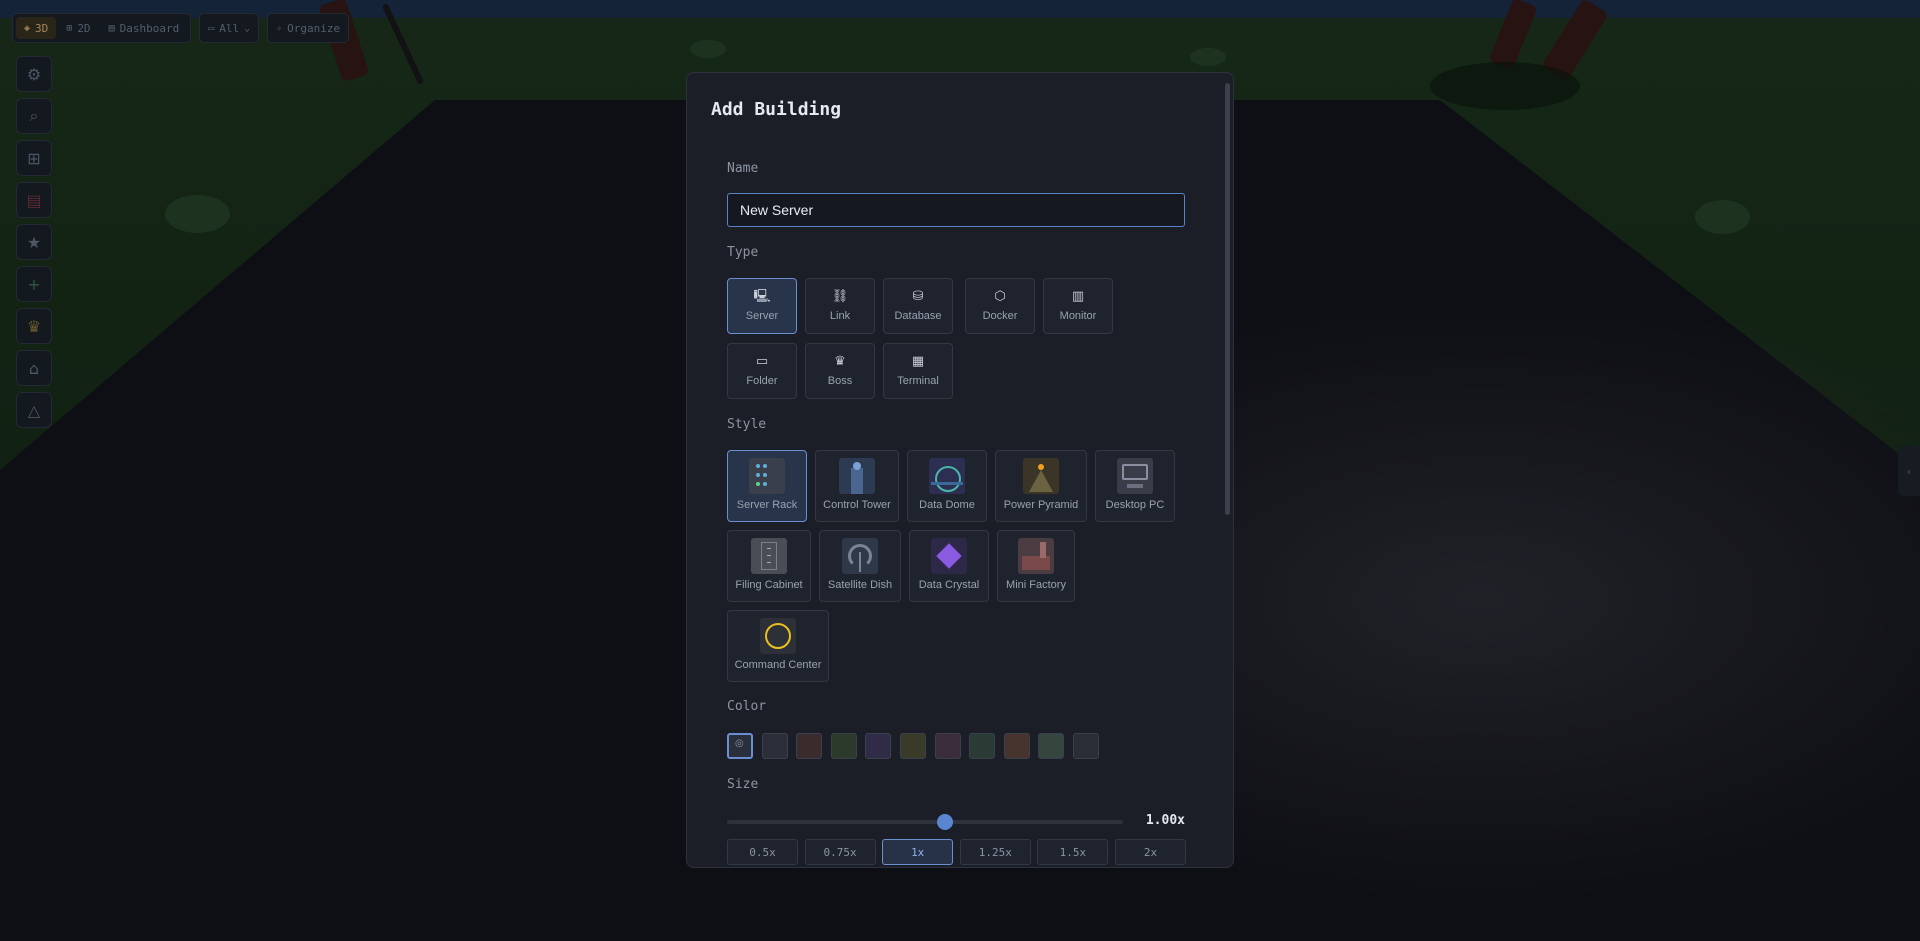 The width and height of the screenshot is (1920, 941). I want to click on cube-icon: ⬡, so click(1000, 296).